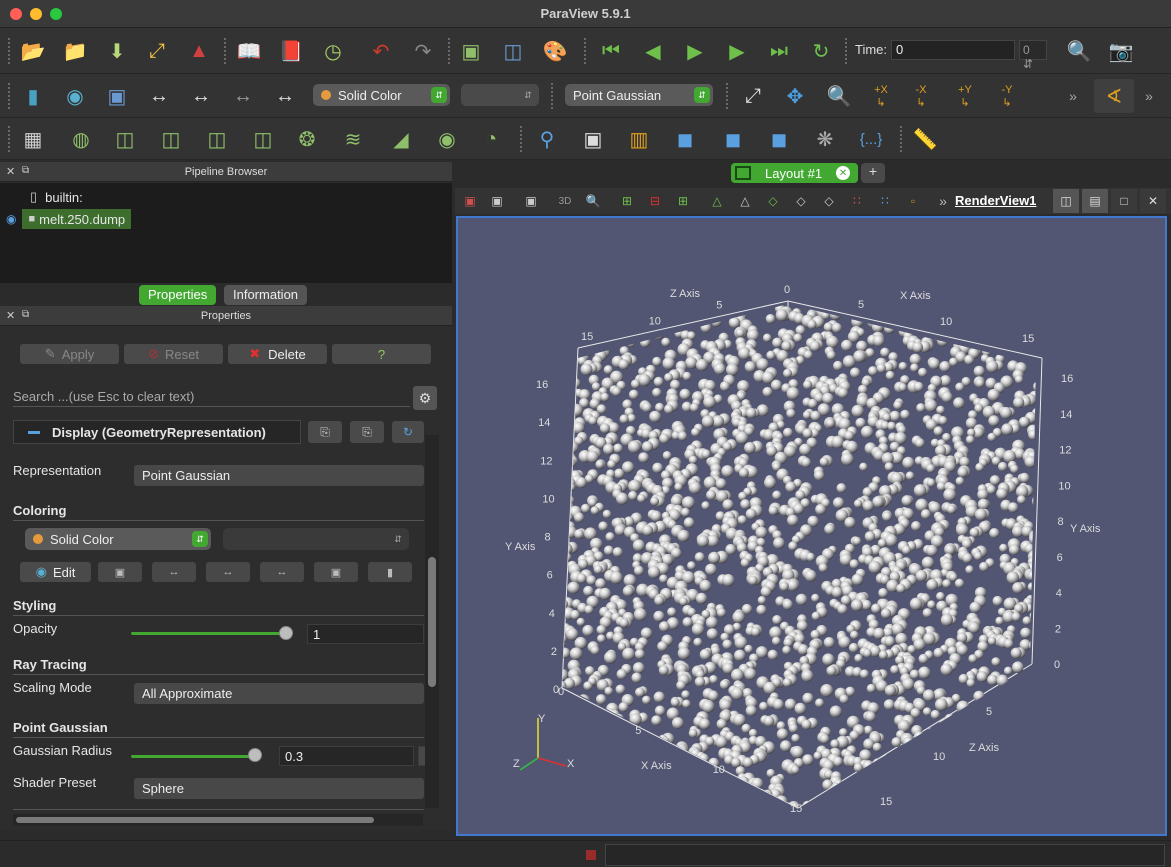 This screenshot has height=867, width=1171. I want to click on load-state-icon: 📖, so click(249, 51).